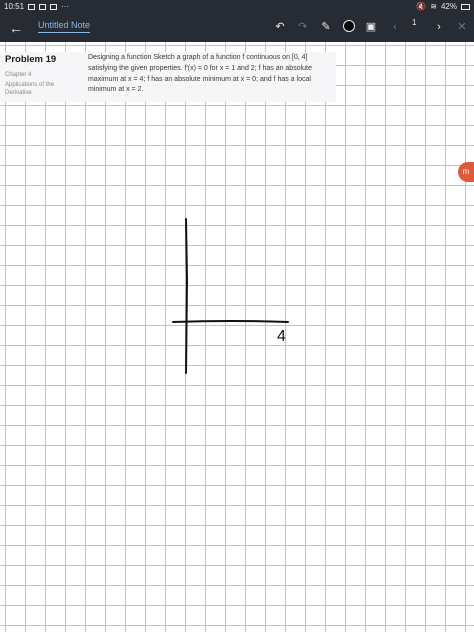  Describe the element at coordinates (230, 296) in the screenshot. I see `handwritten-sketch: 4` at that location.